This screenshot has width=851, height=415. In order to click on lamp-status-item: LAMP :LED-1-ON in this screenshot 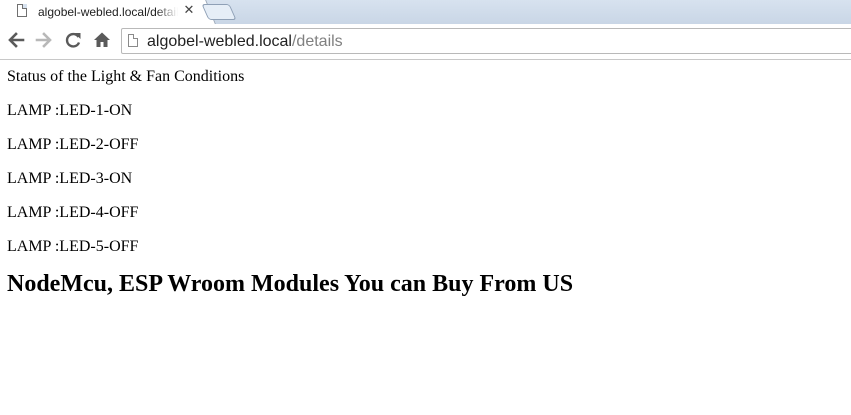, I will do `click(70, 110)`.